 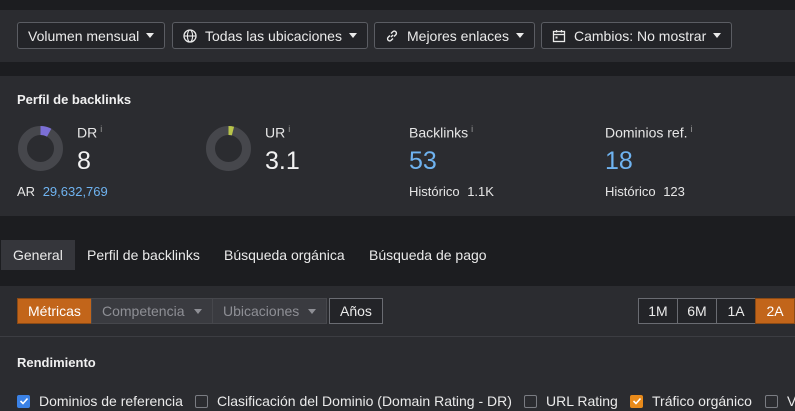 I want to click on range-6m: 6M, so click(x=697, y=311).